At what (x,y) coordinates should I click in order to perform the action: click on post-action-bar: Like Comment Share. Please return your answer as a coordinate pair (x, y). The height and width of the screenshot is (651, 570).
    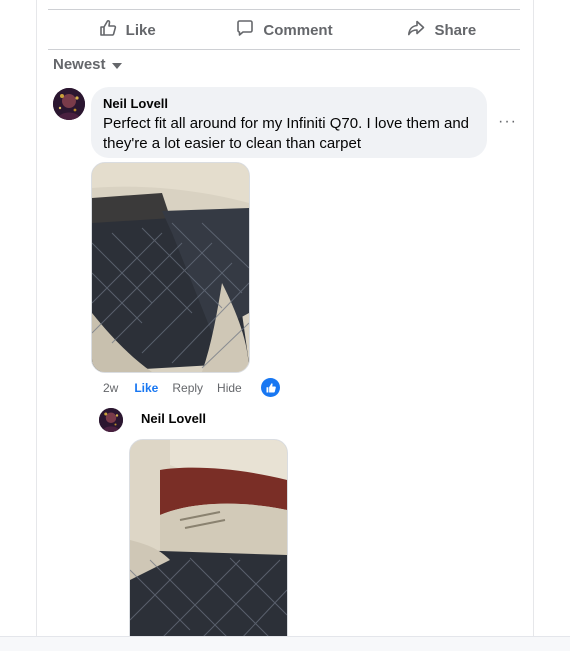
    Looking at the image, I should click on (284, 30).